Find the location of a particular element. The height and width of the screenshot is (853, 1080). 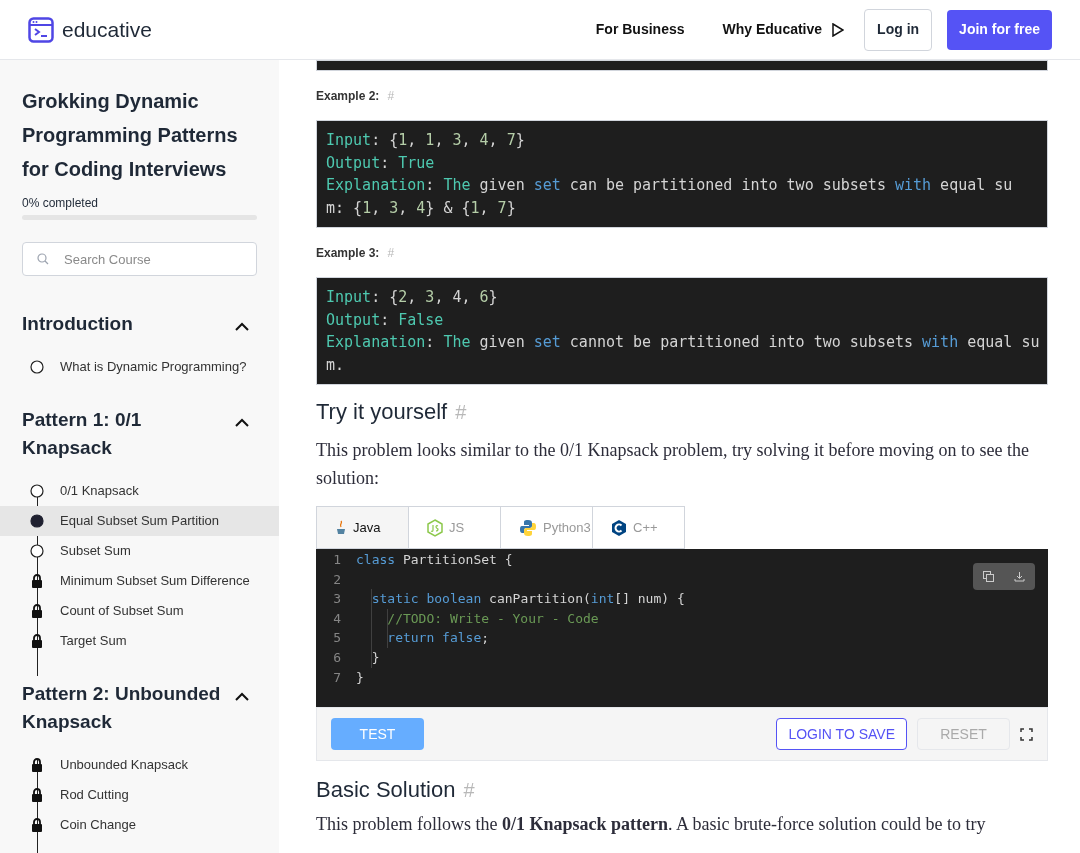

code-editor: 1 class PartitionSet { 2 3 static boolean canPartition(int[] num) { 4 //TODO: Write - Your - Code 5 return false; 6 } 7 } is located at coordinates (682, 628).